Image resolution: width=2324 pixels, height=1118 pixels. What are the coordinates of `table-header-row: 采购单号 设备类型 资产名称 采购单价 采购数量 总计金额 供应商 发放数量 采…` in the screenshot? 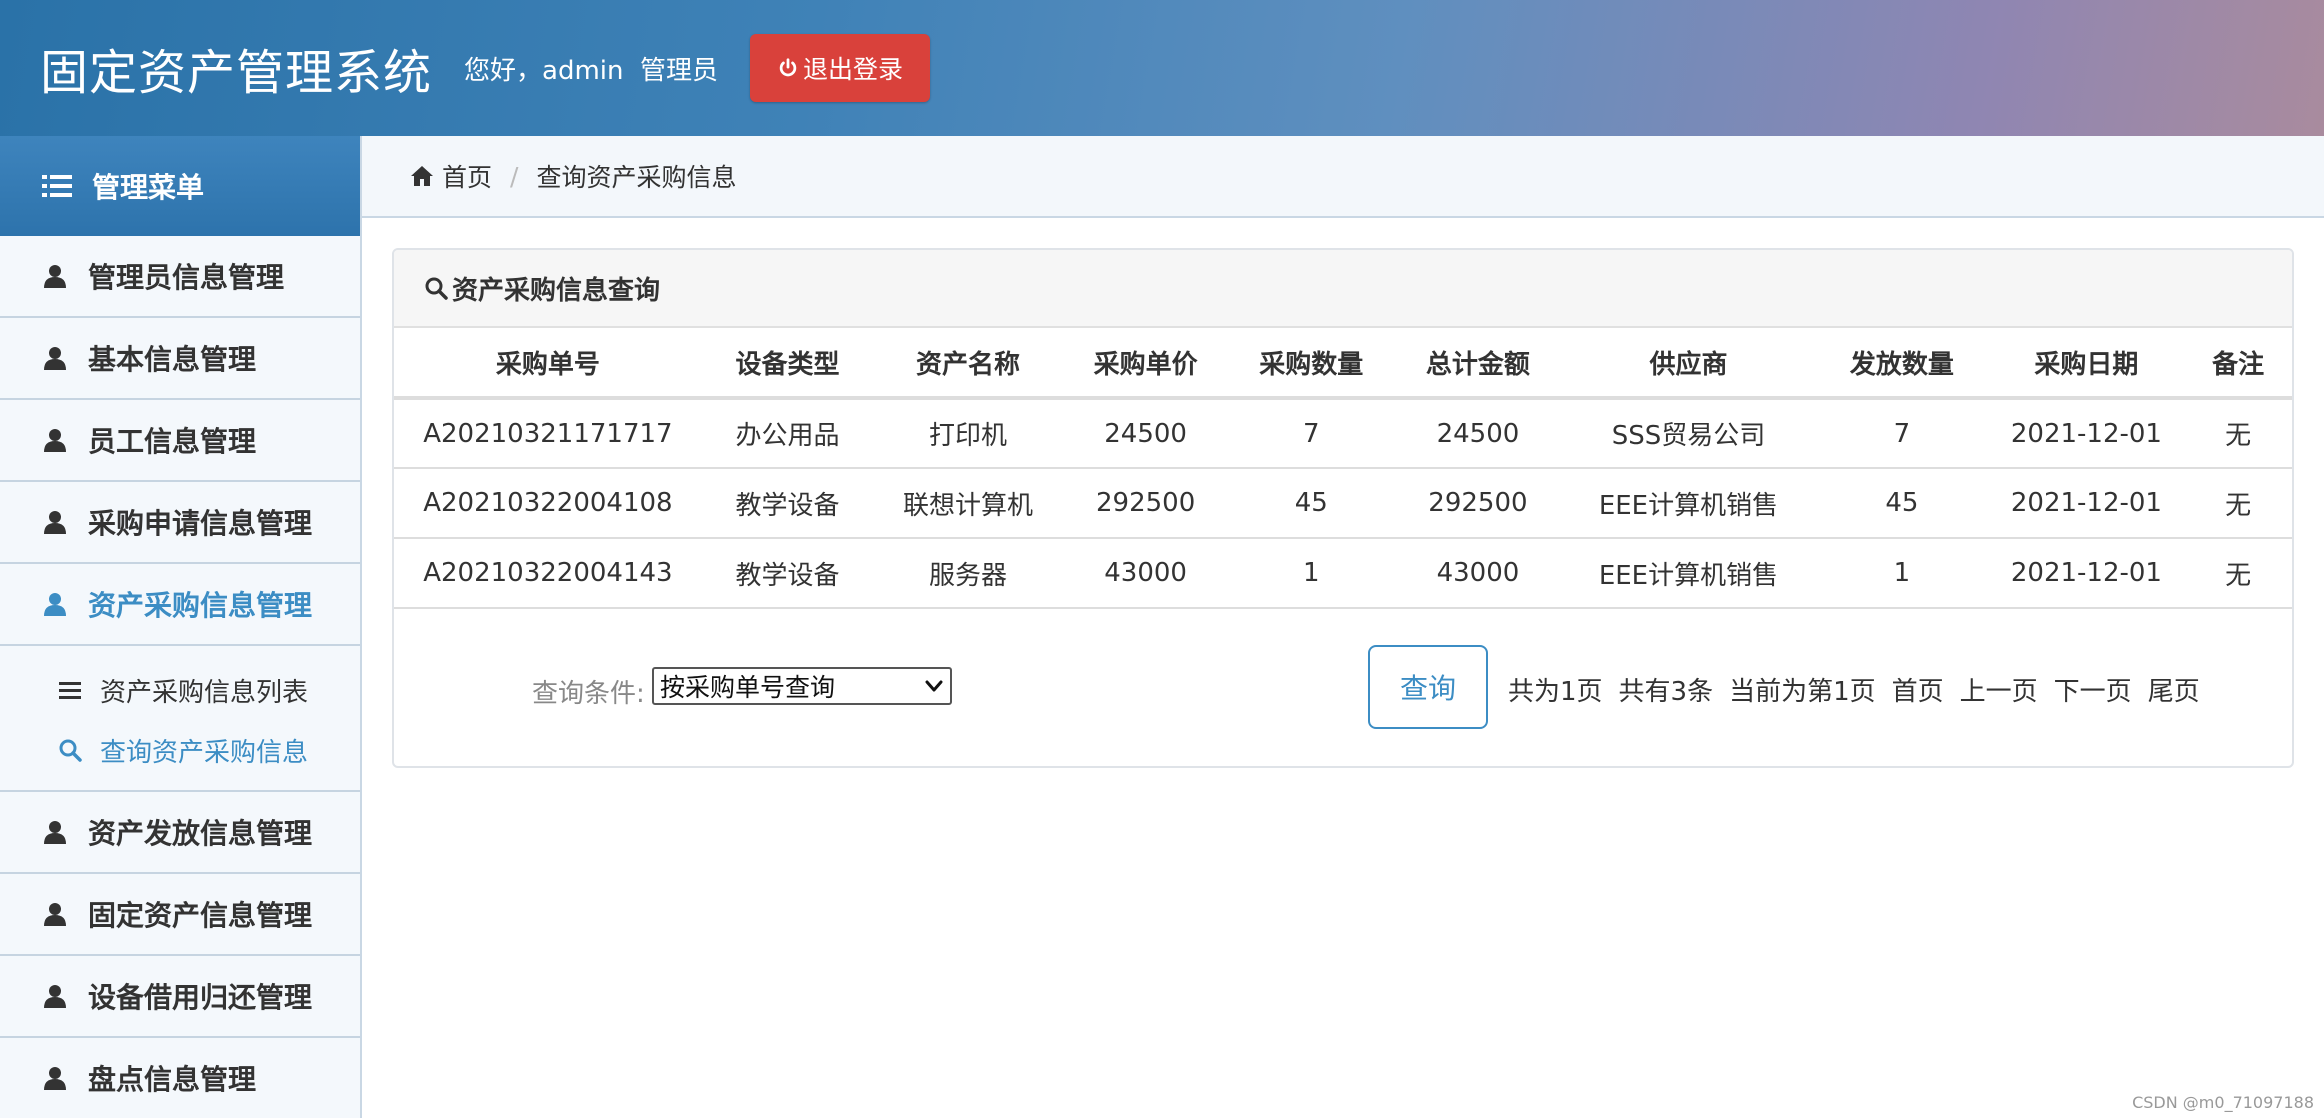 It's located at (1343, 364).